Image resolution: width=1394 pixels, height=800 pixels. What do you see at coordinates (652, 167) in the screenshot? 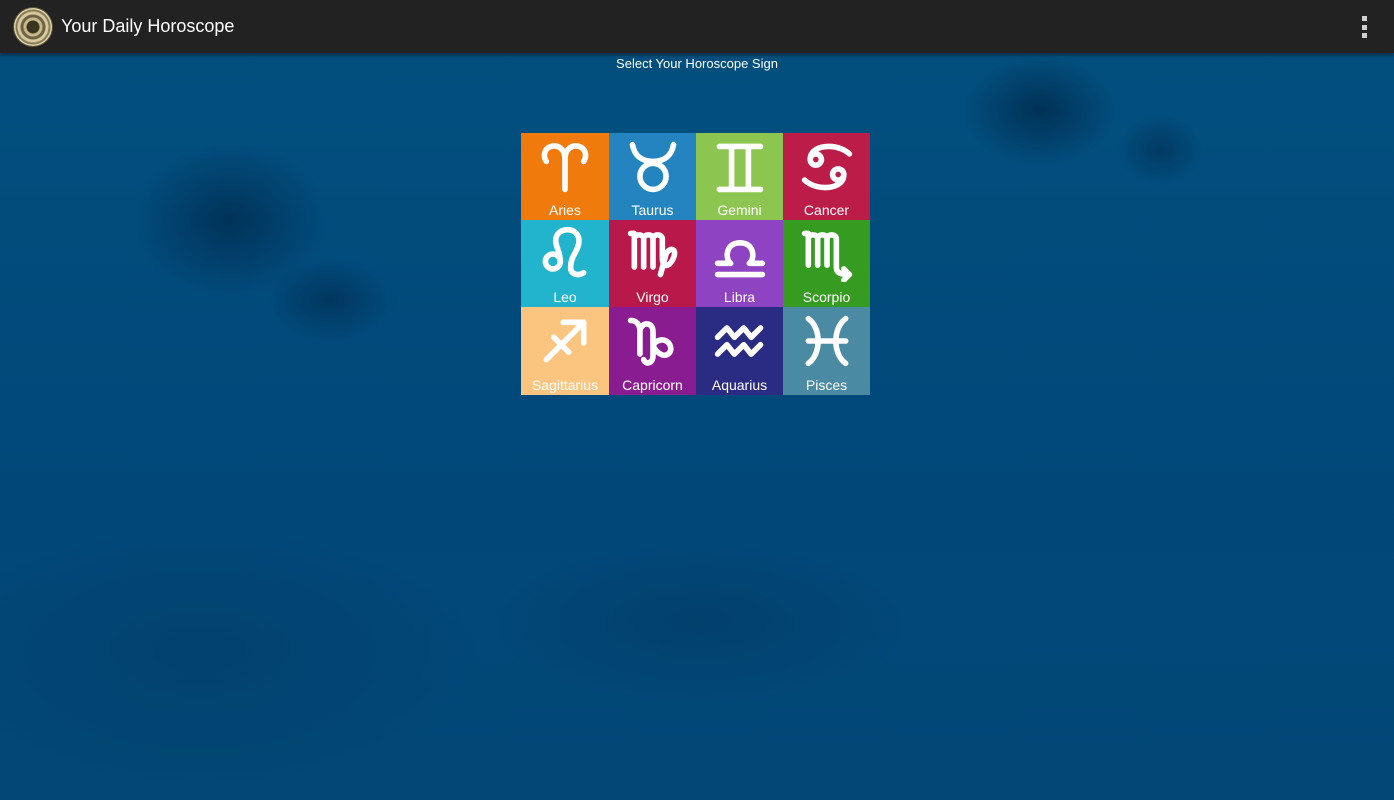
I see `taurus-icon` at bounding box center [652, 167].